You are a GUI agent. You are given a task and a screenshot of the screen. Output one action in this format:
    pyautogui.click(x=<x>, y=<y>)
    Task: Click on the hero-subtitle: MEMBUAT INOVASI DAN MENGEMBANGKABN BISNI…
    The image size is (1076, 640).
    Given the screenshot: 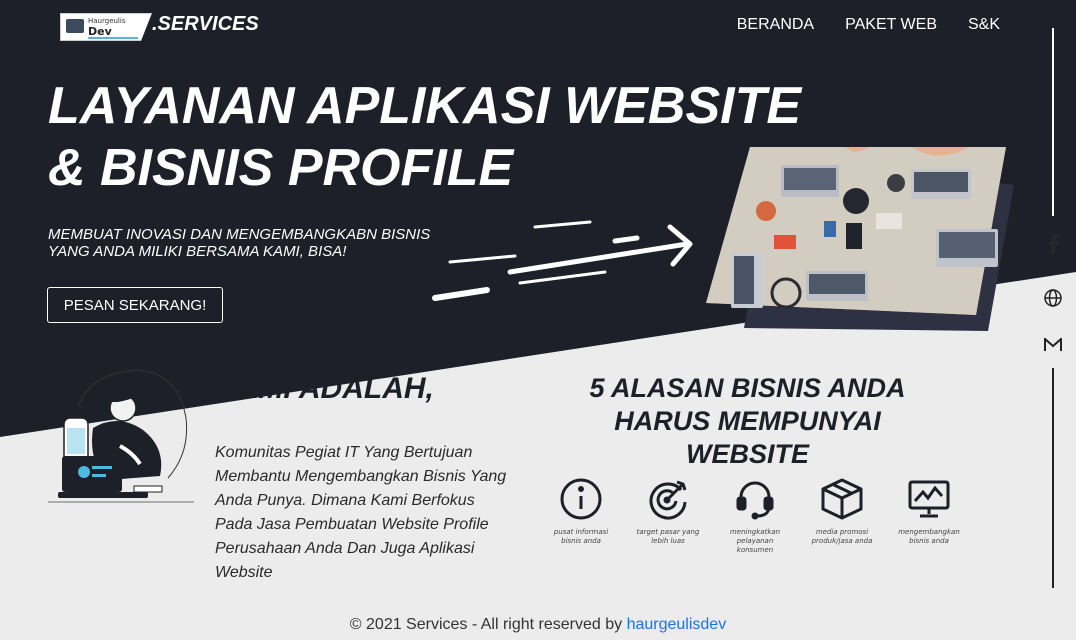 What is the action you would take?
    pyautogui.click(x=258, y=243)
    